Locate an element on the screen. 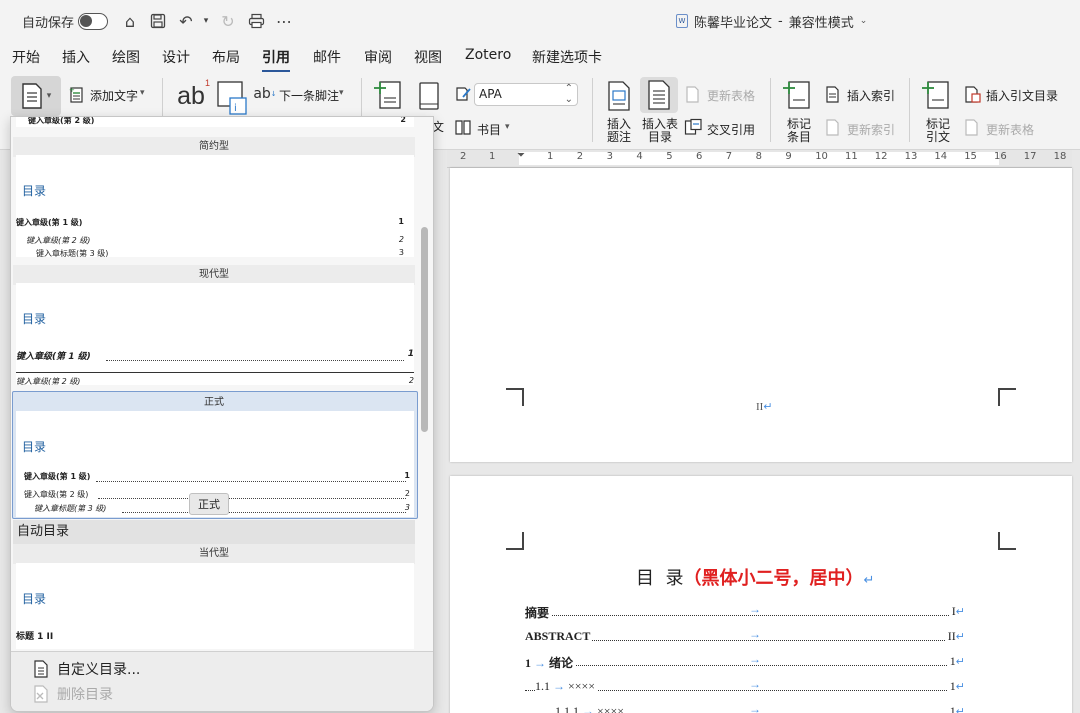 The height and width of the screenshot is (713, 1080). ribbon-separator is located at coordinates (592, 110).